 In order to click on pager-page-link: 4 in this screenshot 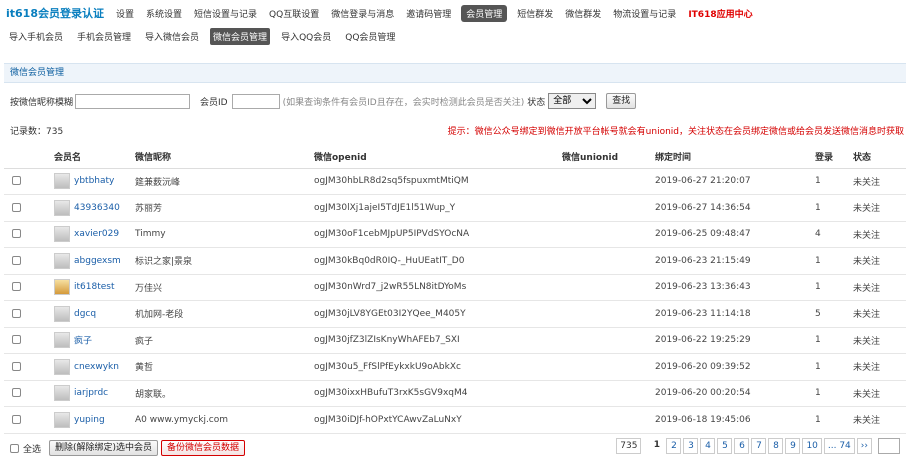, I will do `click(708, 446)`.